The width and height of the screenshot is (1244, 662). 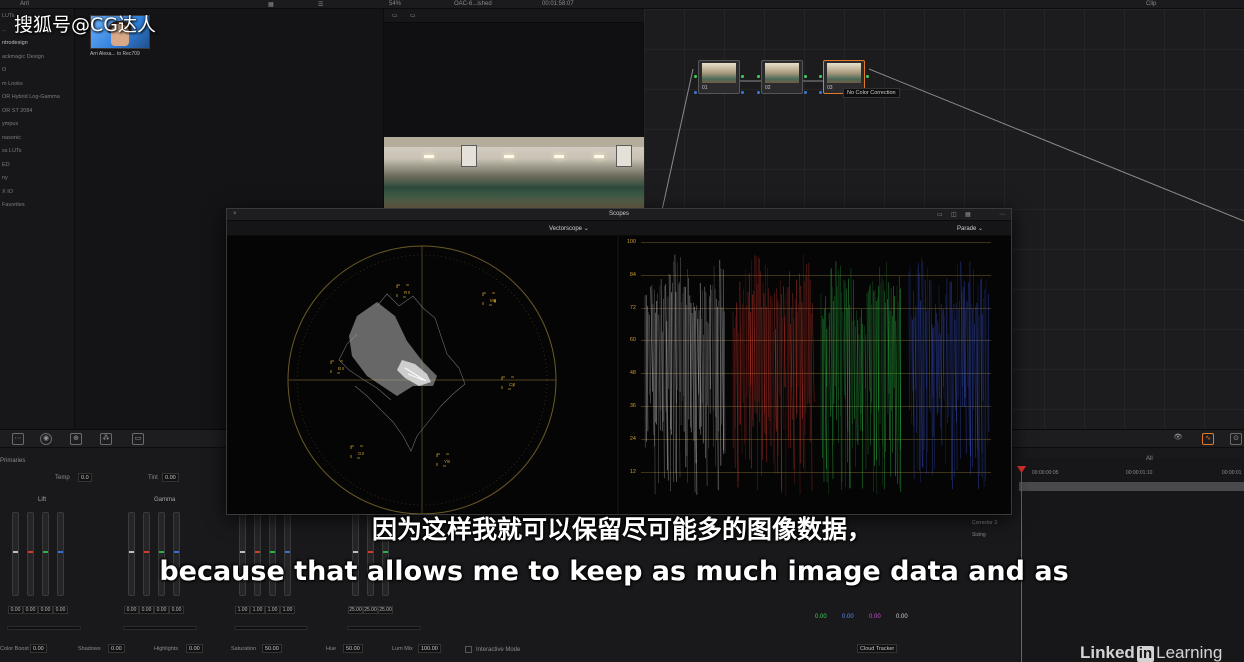 What do you see at coordinates (89, 649) in the screenshot?
I see `param-label: Shadows` at bounding box center [89, 649].